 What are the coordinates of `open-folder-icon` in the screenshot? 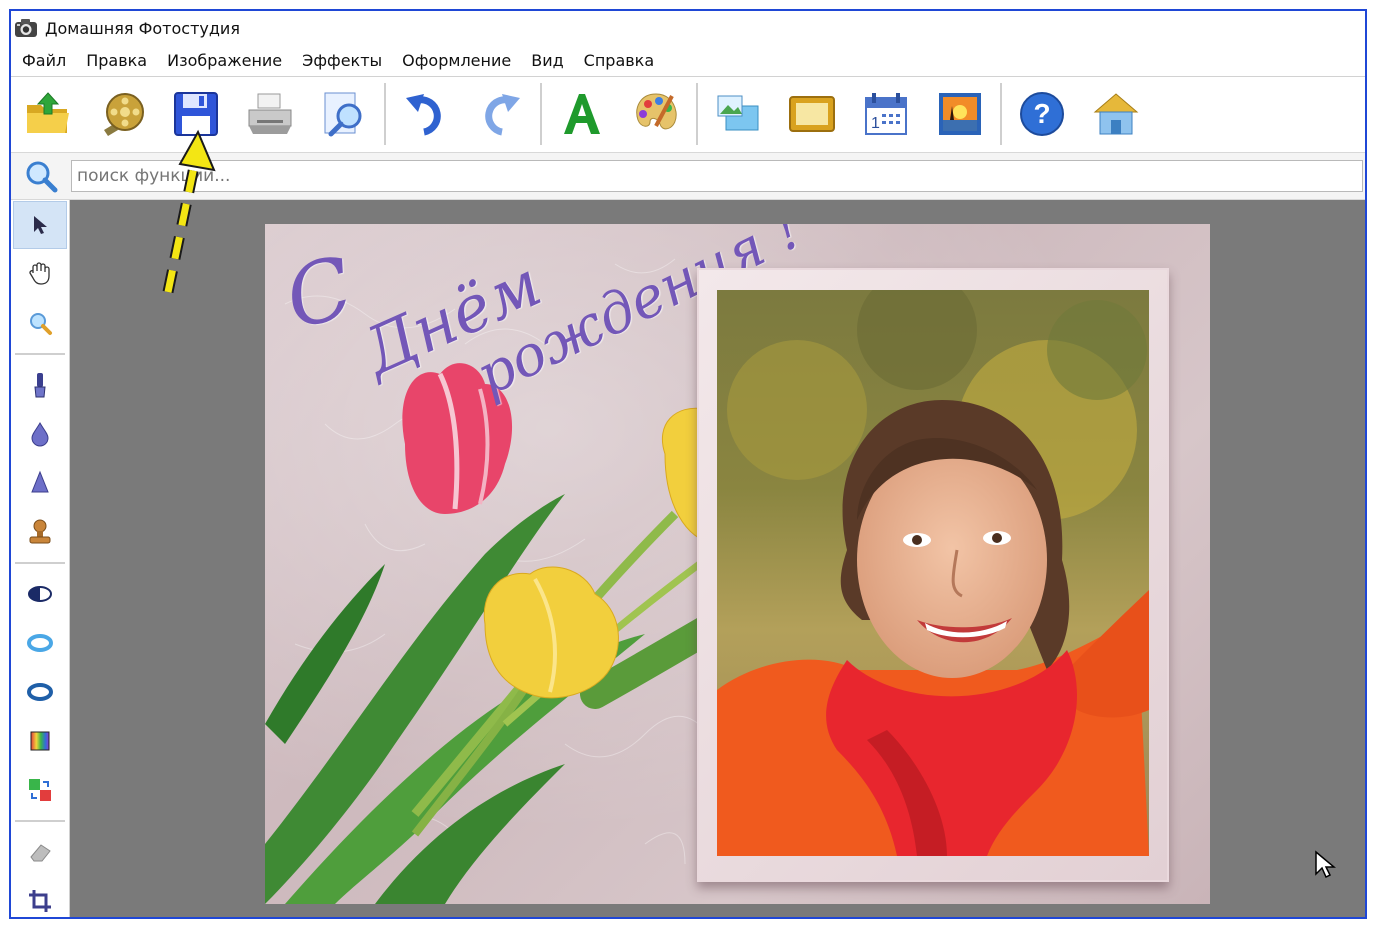 It's located at (48, 112).